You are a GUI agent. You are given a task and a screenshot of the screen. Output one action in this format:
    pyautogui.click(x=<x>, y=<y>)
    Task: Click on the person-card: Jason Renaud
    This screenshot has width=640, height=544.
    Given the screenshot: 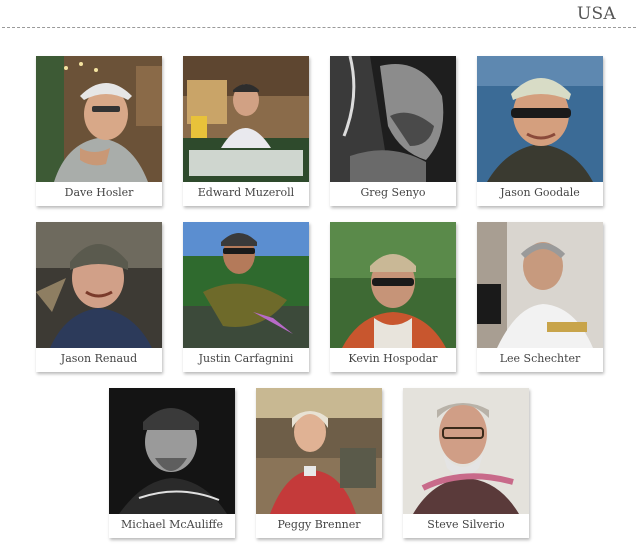 What is the action you would take?
    pyautogui.click(x=99, y=297)
    